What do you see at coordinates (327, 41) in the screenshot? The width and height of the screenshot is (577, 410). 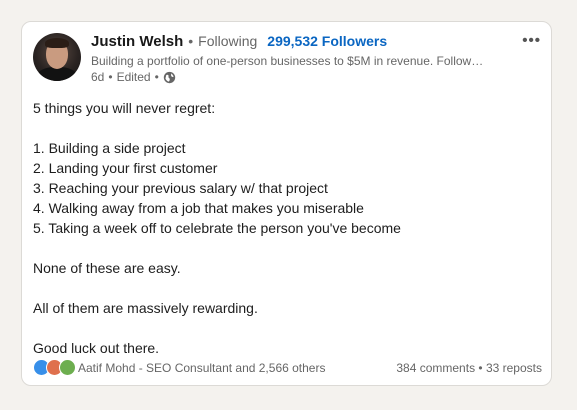 I see `followers-count: 299,532 Followers` at bounding box center [327, 41].